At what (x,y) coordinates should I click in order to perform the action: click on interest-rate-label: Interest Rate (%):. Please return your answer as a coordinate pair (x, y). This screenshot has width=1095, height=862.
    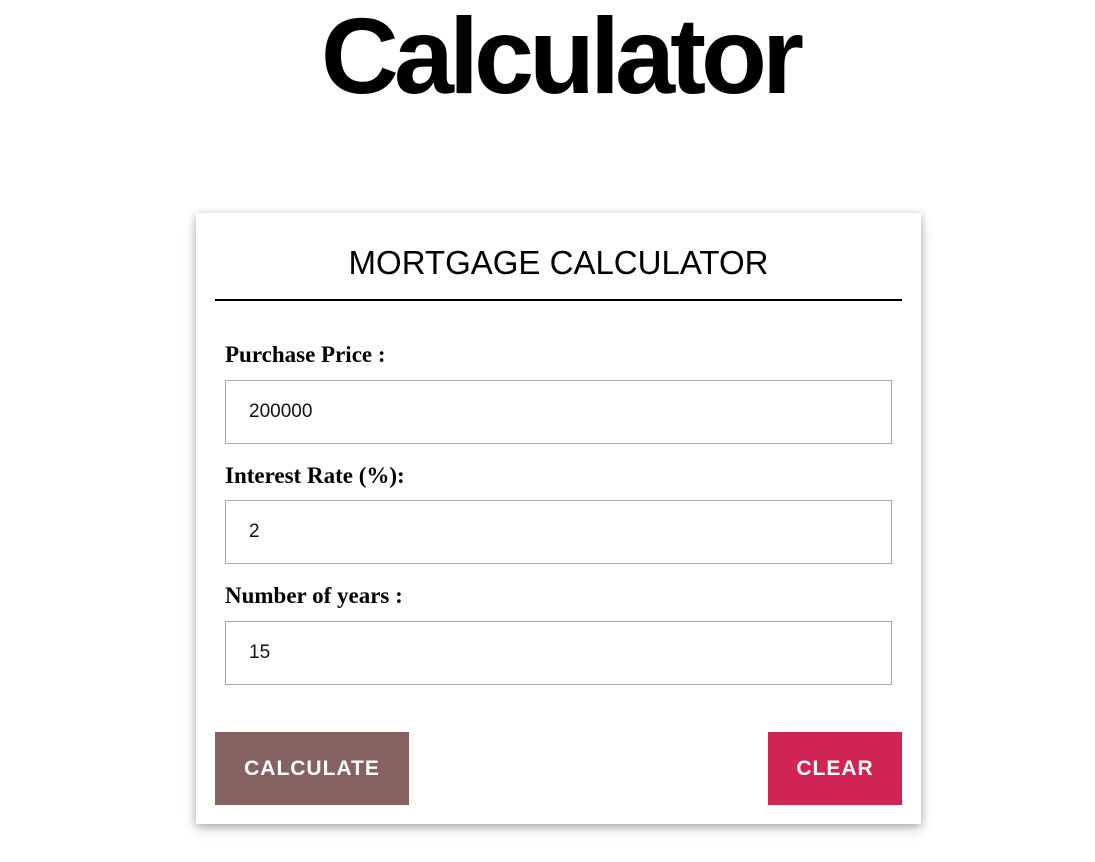
    Looking at the image, I should click on (315, 475).